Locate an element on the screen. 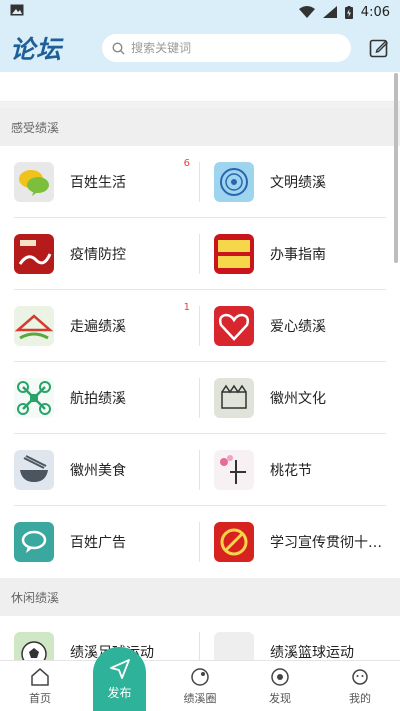 Image resolution: width=400 pixels, height=711 pixels. compose-button is located at coordinates (379, 48).